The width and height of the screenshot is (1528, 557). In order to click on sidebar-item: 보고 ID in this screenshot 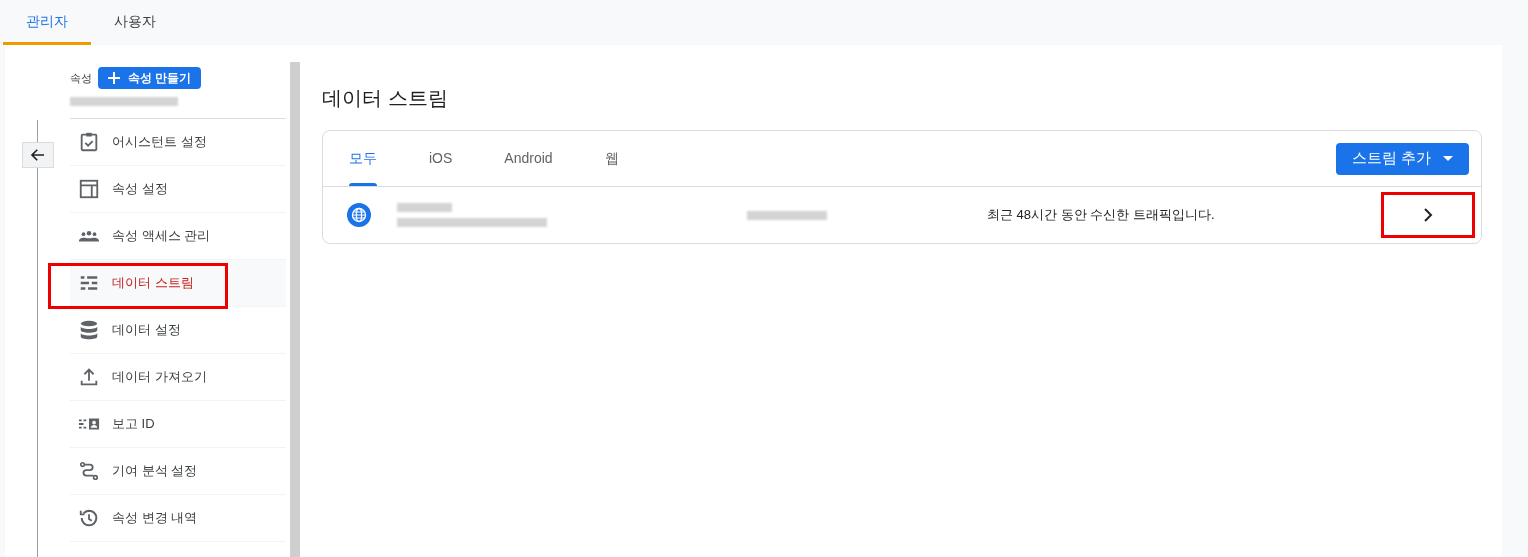, I will do `click(178, 424)`.